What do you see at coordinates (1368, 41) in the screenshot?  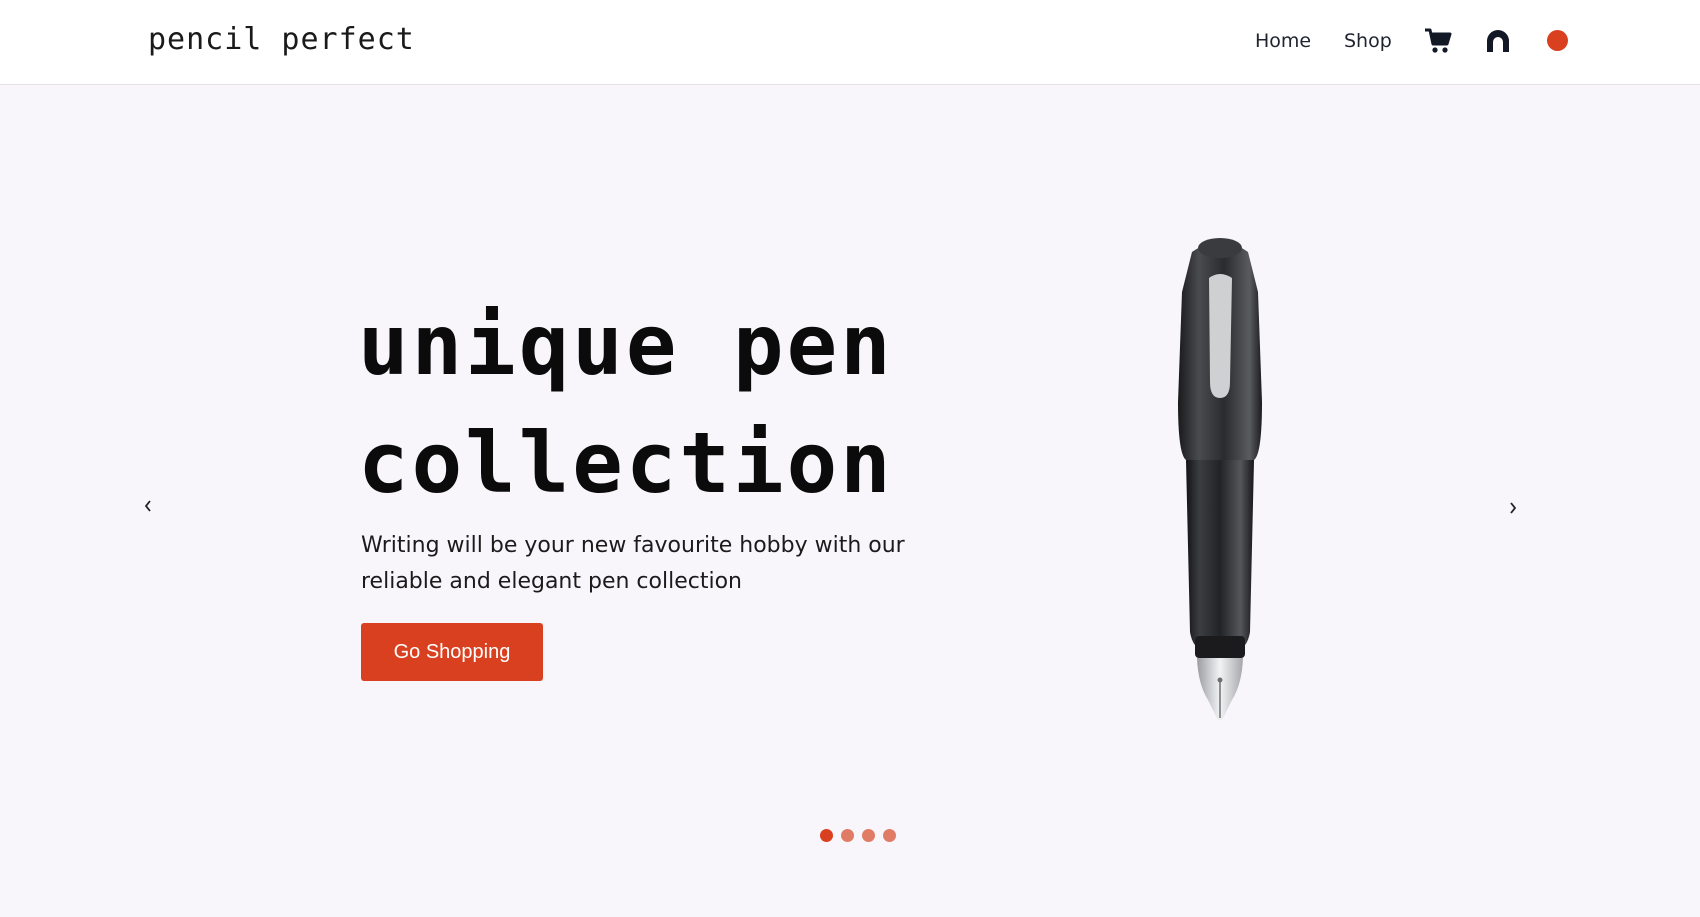 I see `nav-shop-link: Shop` at bounding box center [1368, 41].